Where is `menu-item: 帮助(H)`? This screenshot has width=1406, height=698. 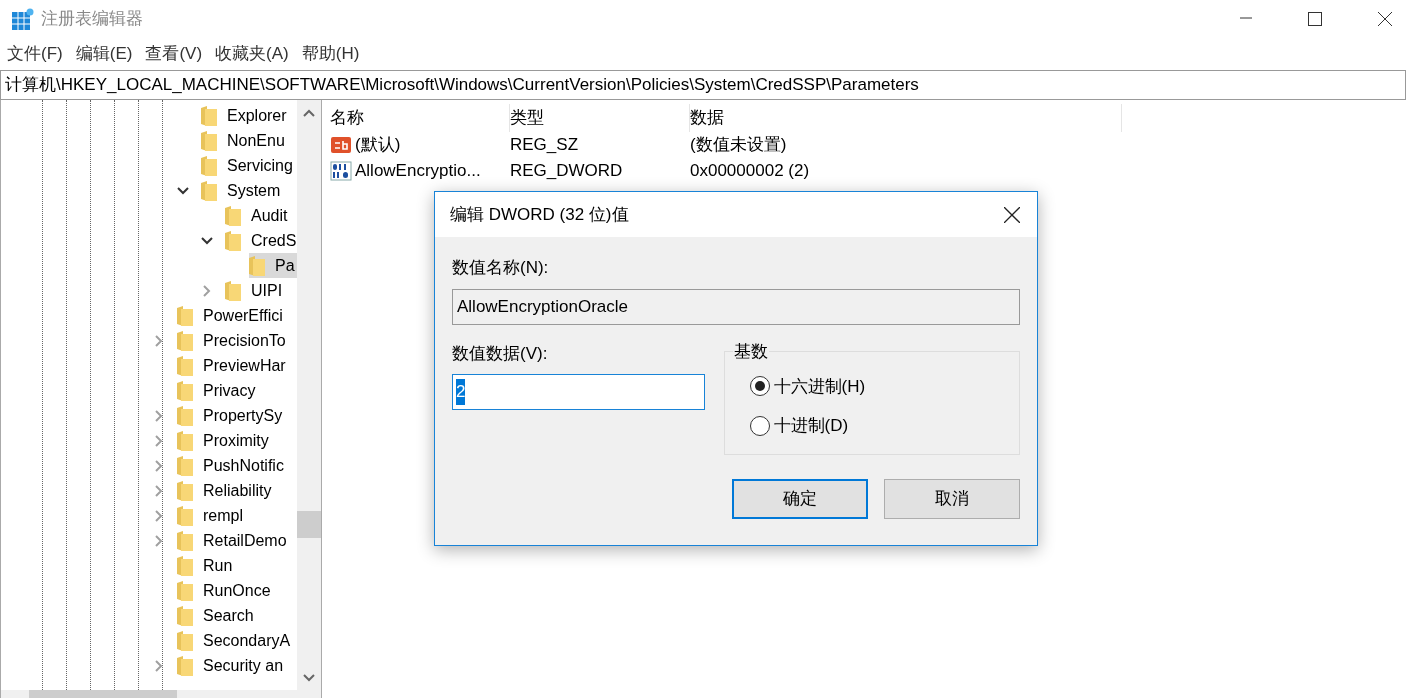
menu-item: 帮助(H) is located at coordinates (330, 54).